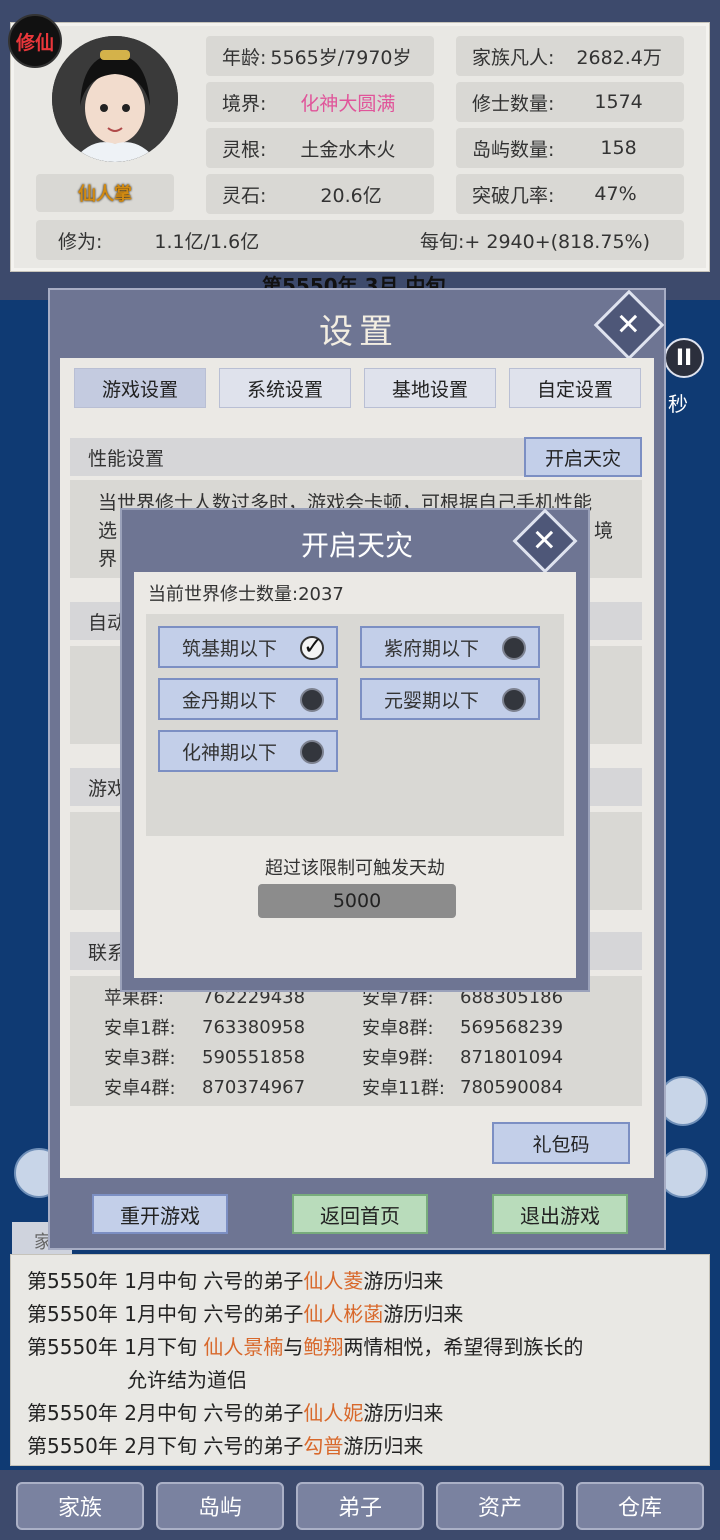 This screenshot has width=720, height=1540. What do you see at coordinates (312, 646) in the screenshot?
I see `checkbox-checked-icon` at bounding box center [312, 646].